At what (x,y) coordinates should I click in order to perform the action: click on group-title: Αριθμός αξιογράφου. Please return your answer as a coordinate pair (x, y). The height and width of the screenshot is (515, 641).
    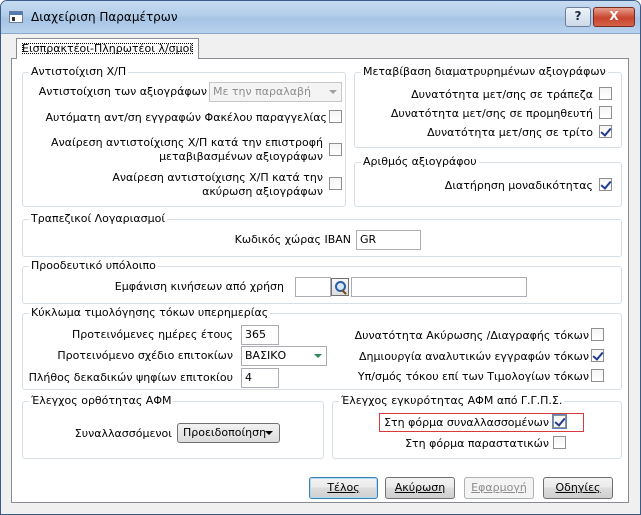
    Looking at the image, I should click on (420, 161).